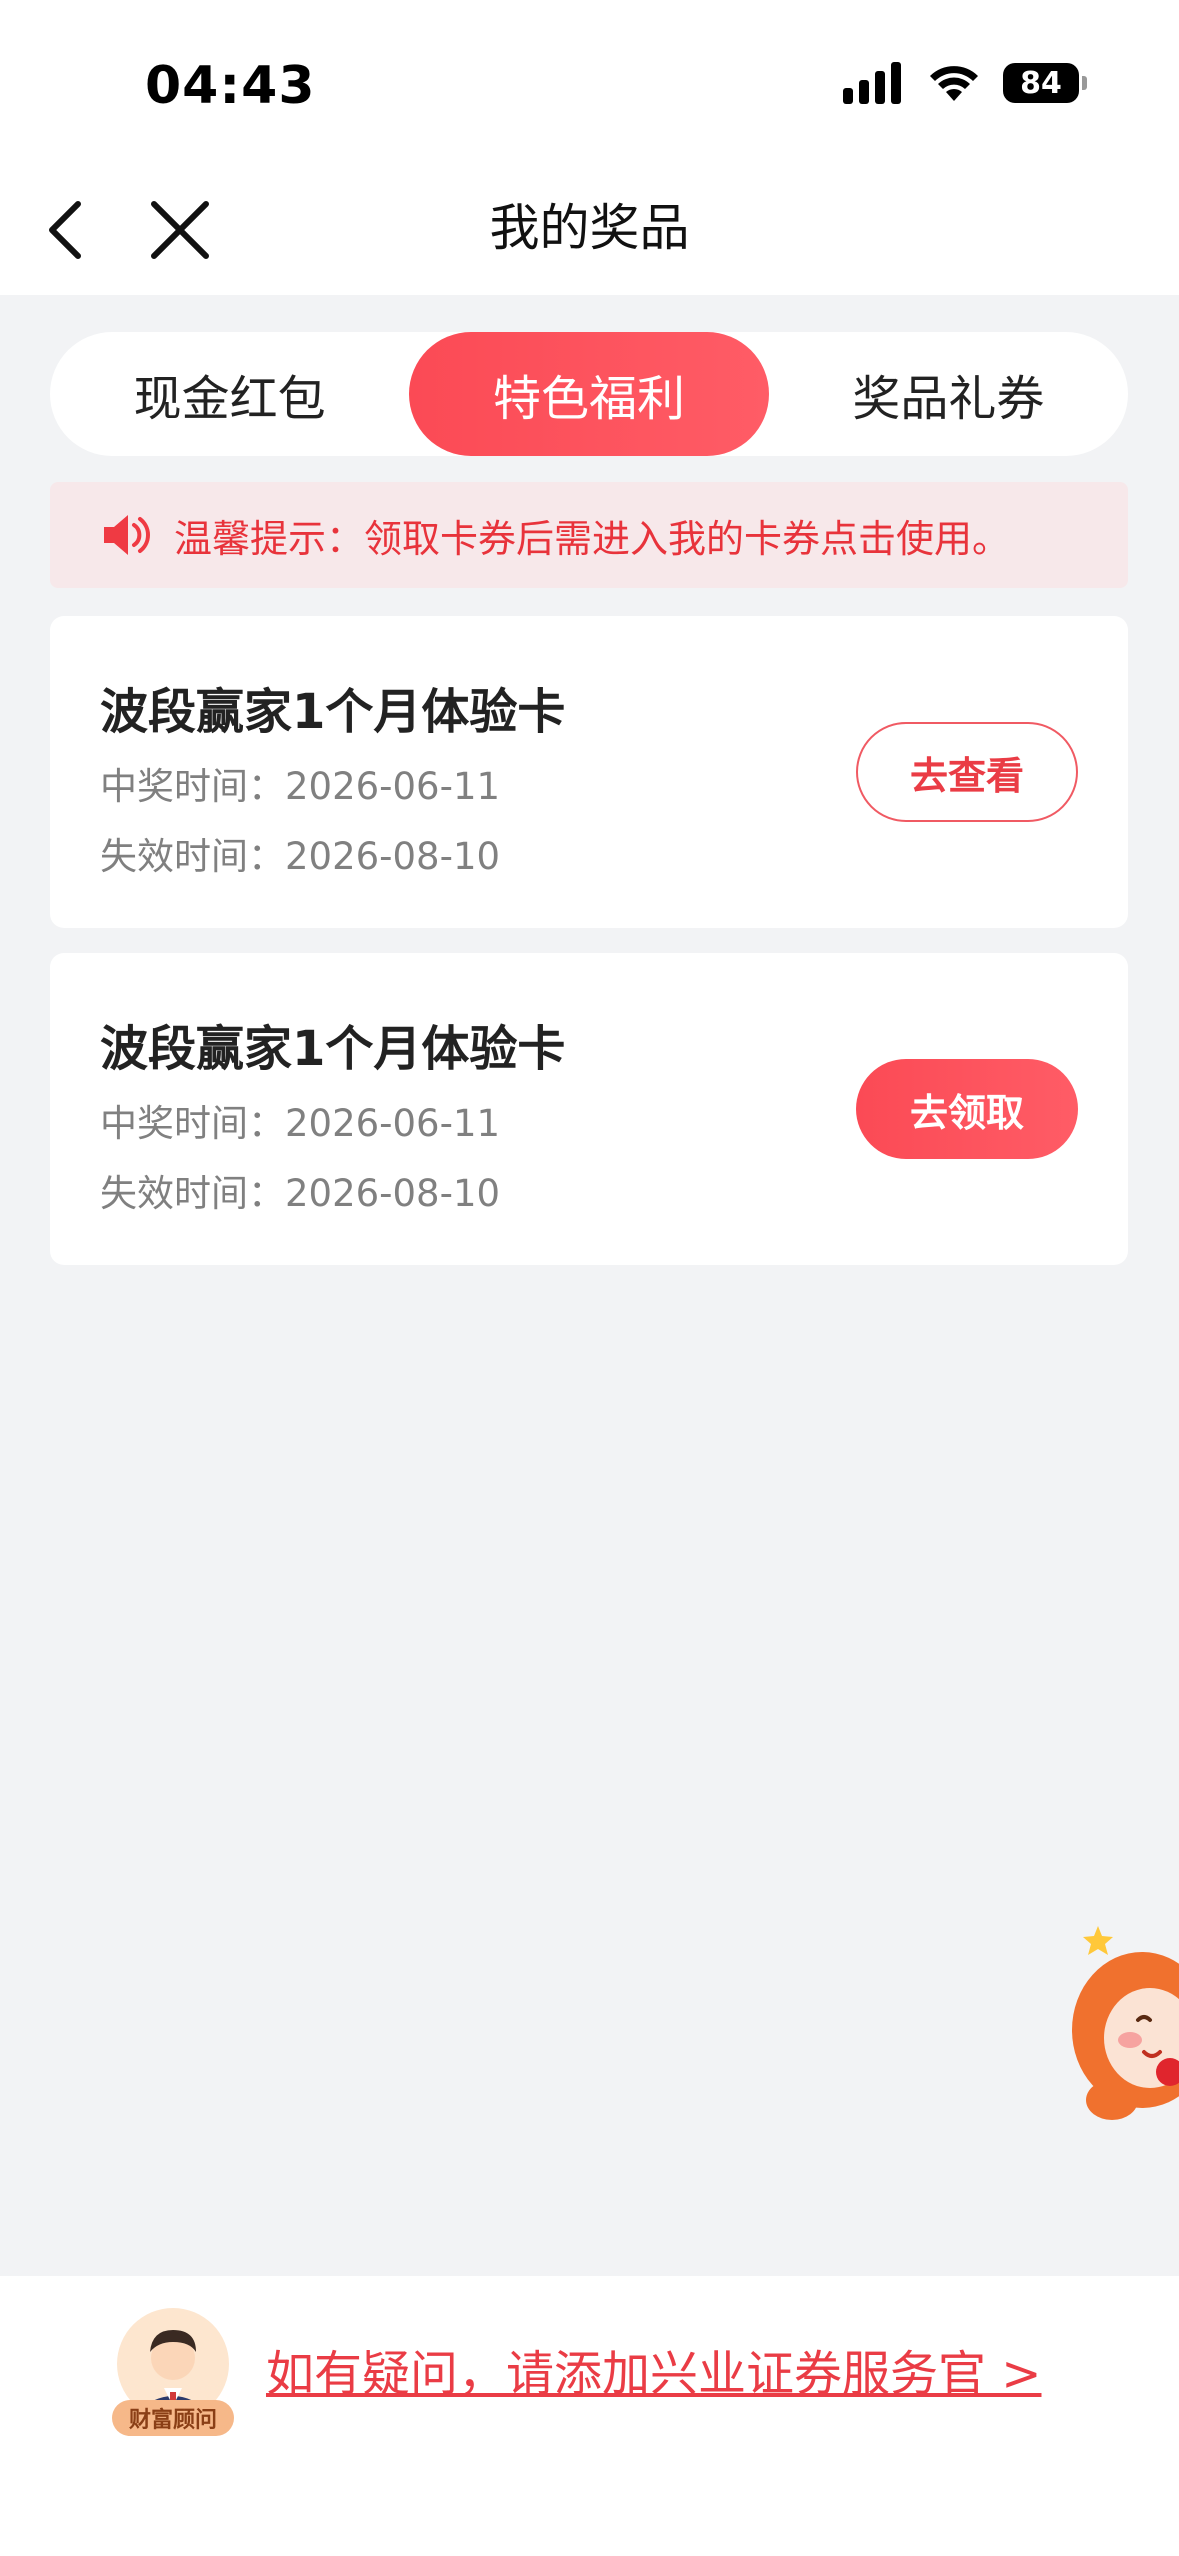  Describe the element at coordinates (589, 80) in the screenshot. I see `status-bar: 04:43 84` at that location.